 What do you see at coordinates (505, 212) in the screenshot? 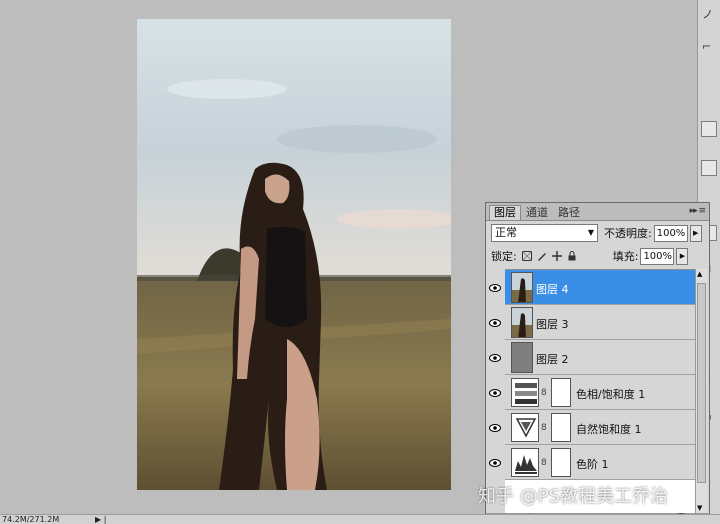
I see `tab-layers: 图层` at bounding box center [505, 212].